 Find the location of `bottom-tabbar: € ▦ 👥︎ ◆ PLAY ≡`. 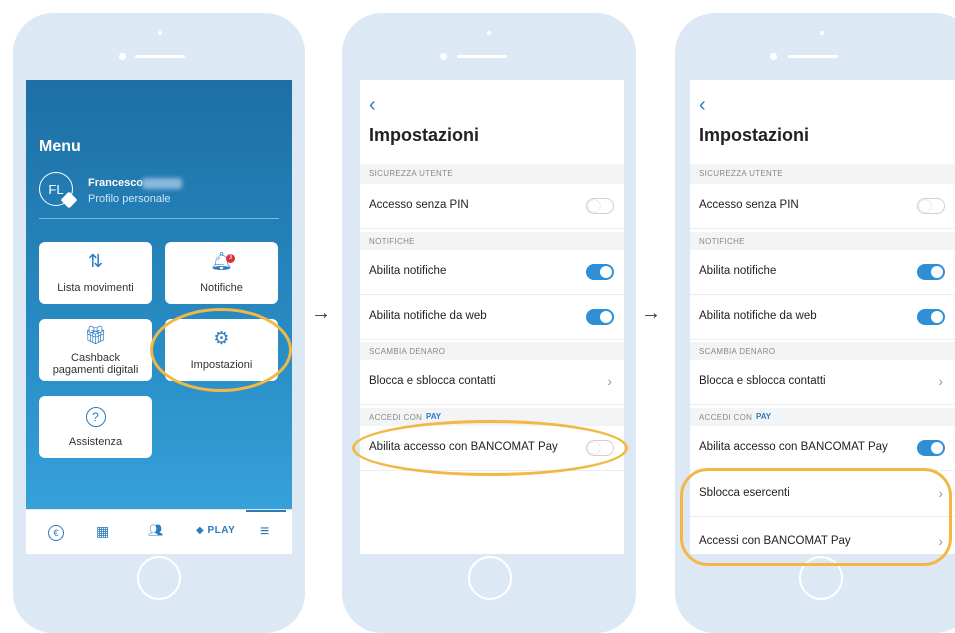

bottom-tabbar: € ▦ 👥︎ ◆ PLAY ≡ is located at coordinates (159, 531).